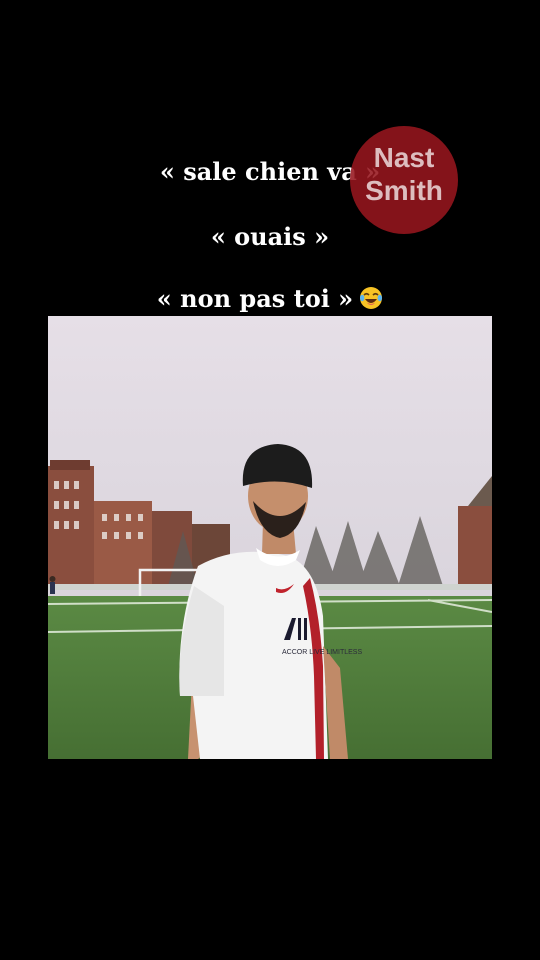  I want to click on caption-line-3: « non pas toi », so click(270, 299).